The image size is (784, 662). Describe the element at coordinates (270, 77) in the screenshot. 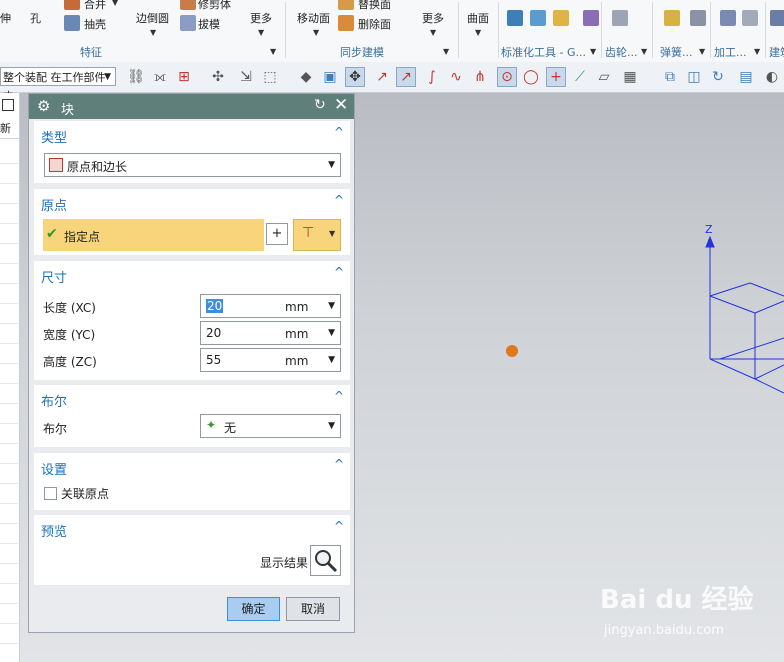

I see `rectangle-select-icon: ⬚` at that location.